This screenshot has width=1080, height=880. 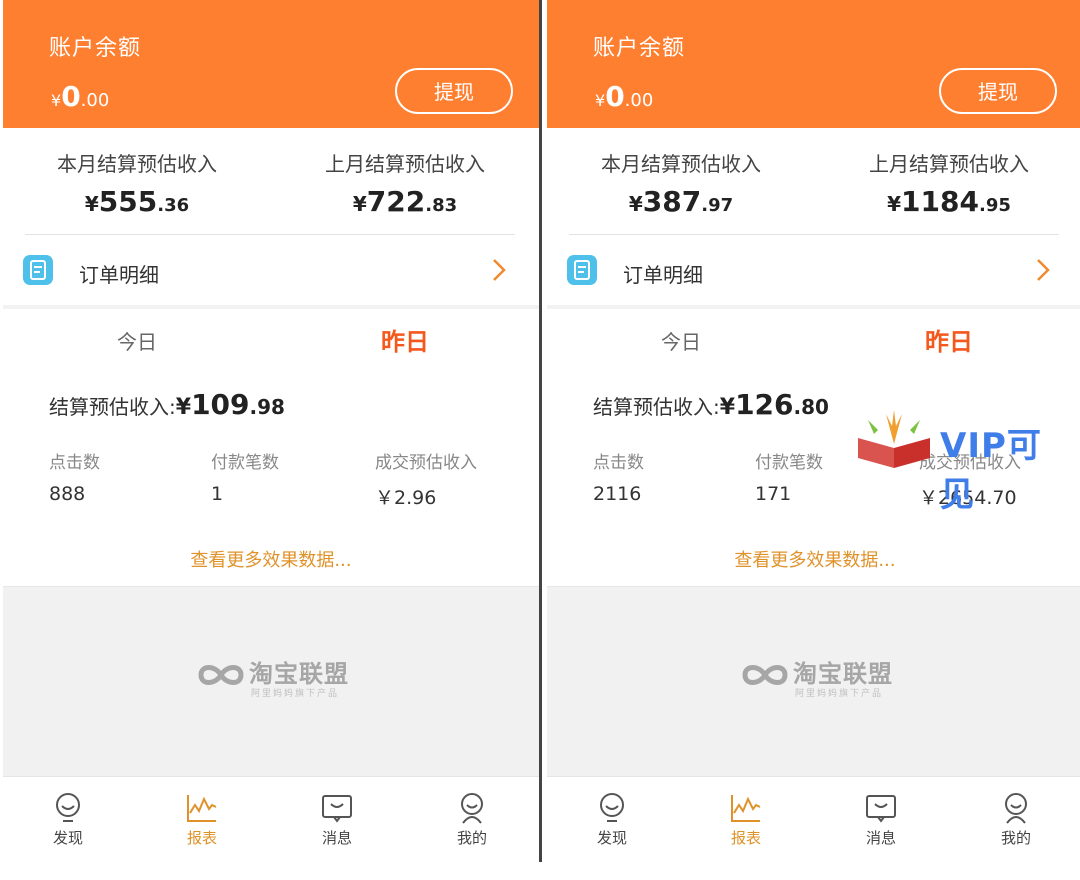 What do you see at coordinates (441, 205) in the screenshot?
I see `last-month-decimal: .83` at bounding box center [441, 205].